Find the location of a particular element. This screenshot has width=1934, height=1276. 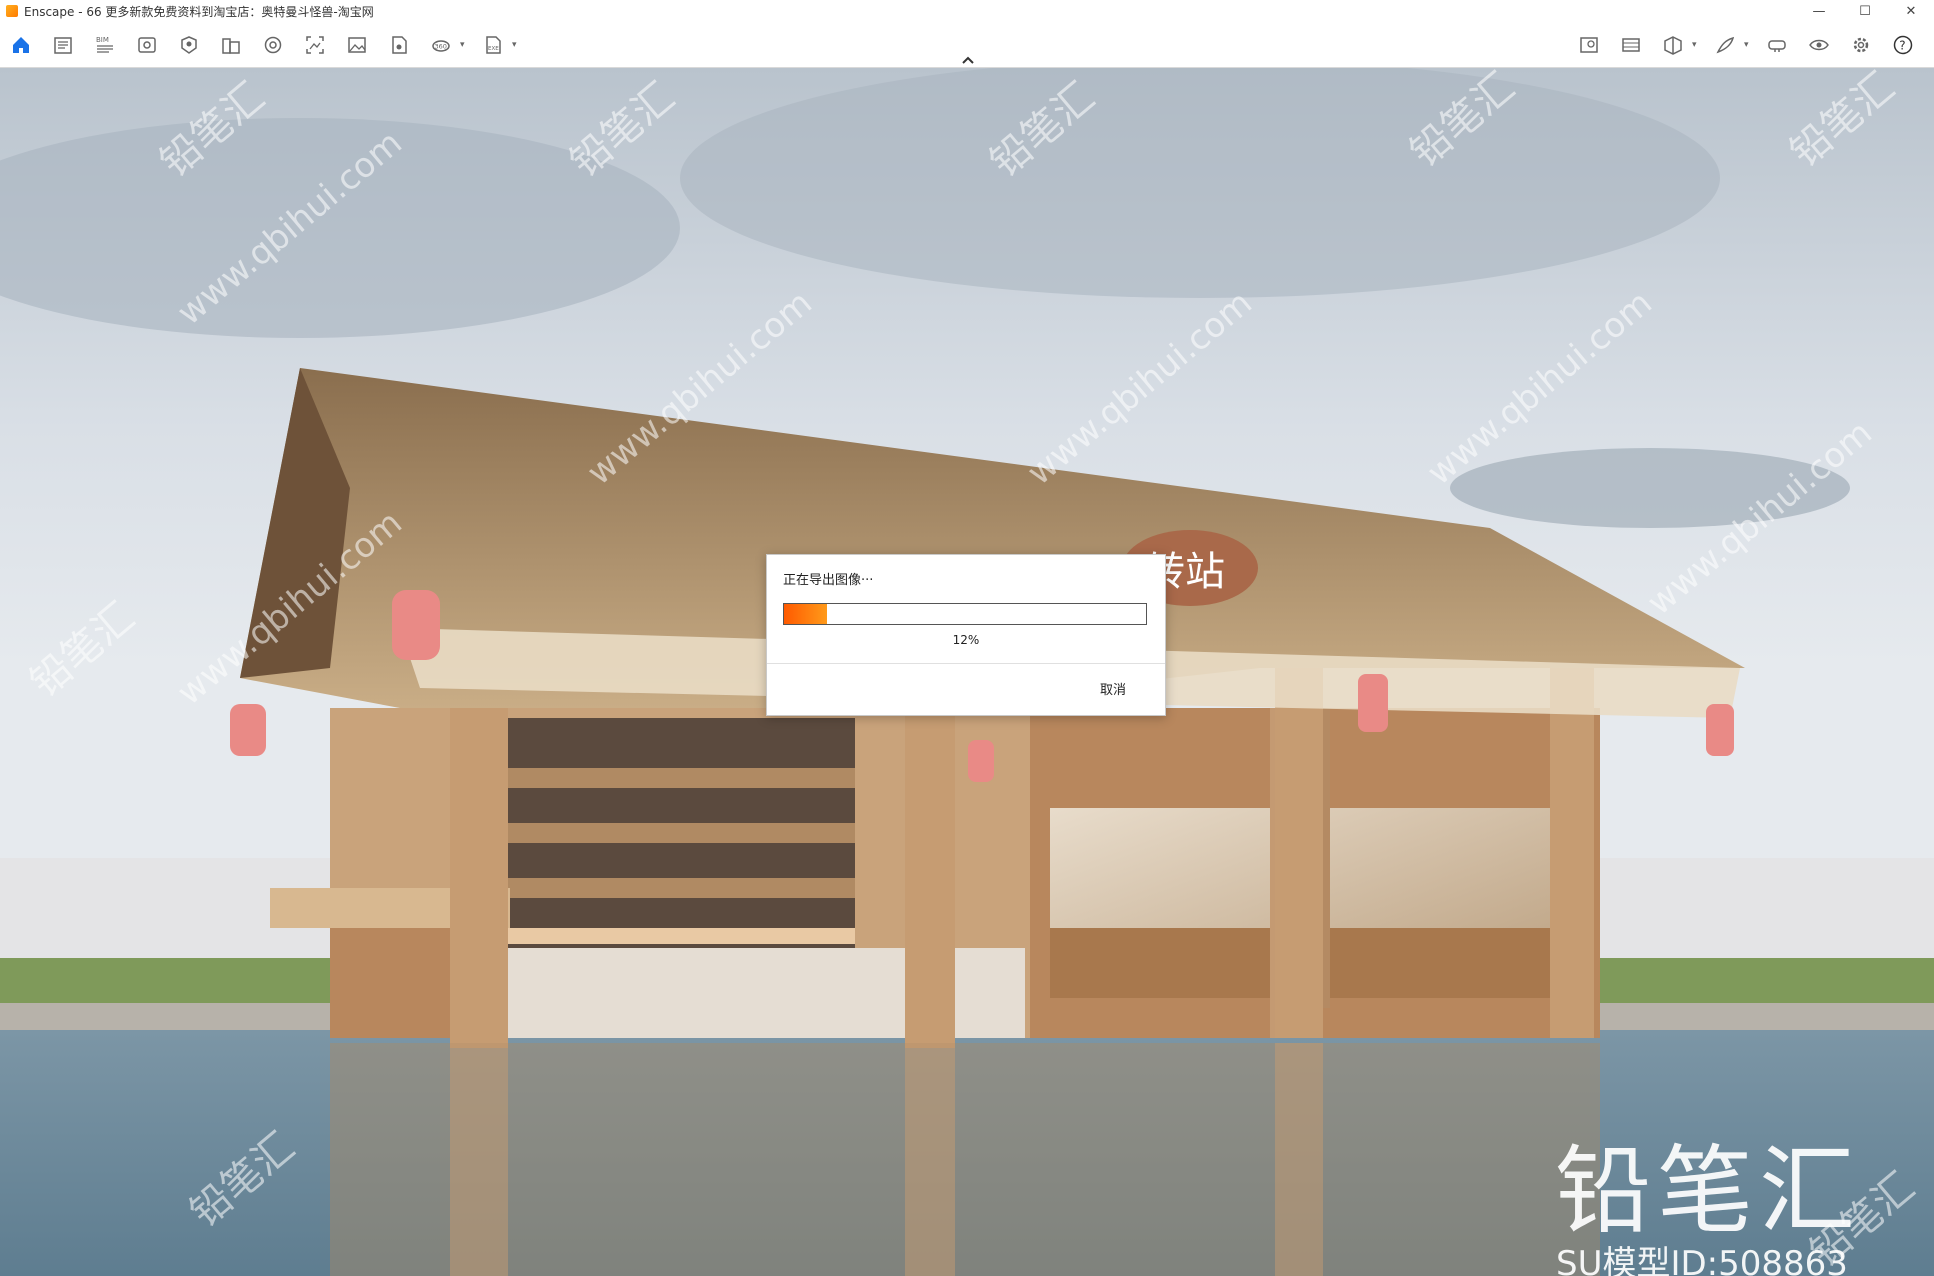

help-label: ? is located at coordinates (1902, 45).